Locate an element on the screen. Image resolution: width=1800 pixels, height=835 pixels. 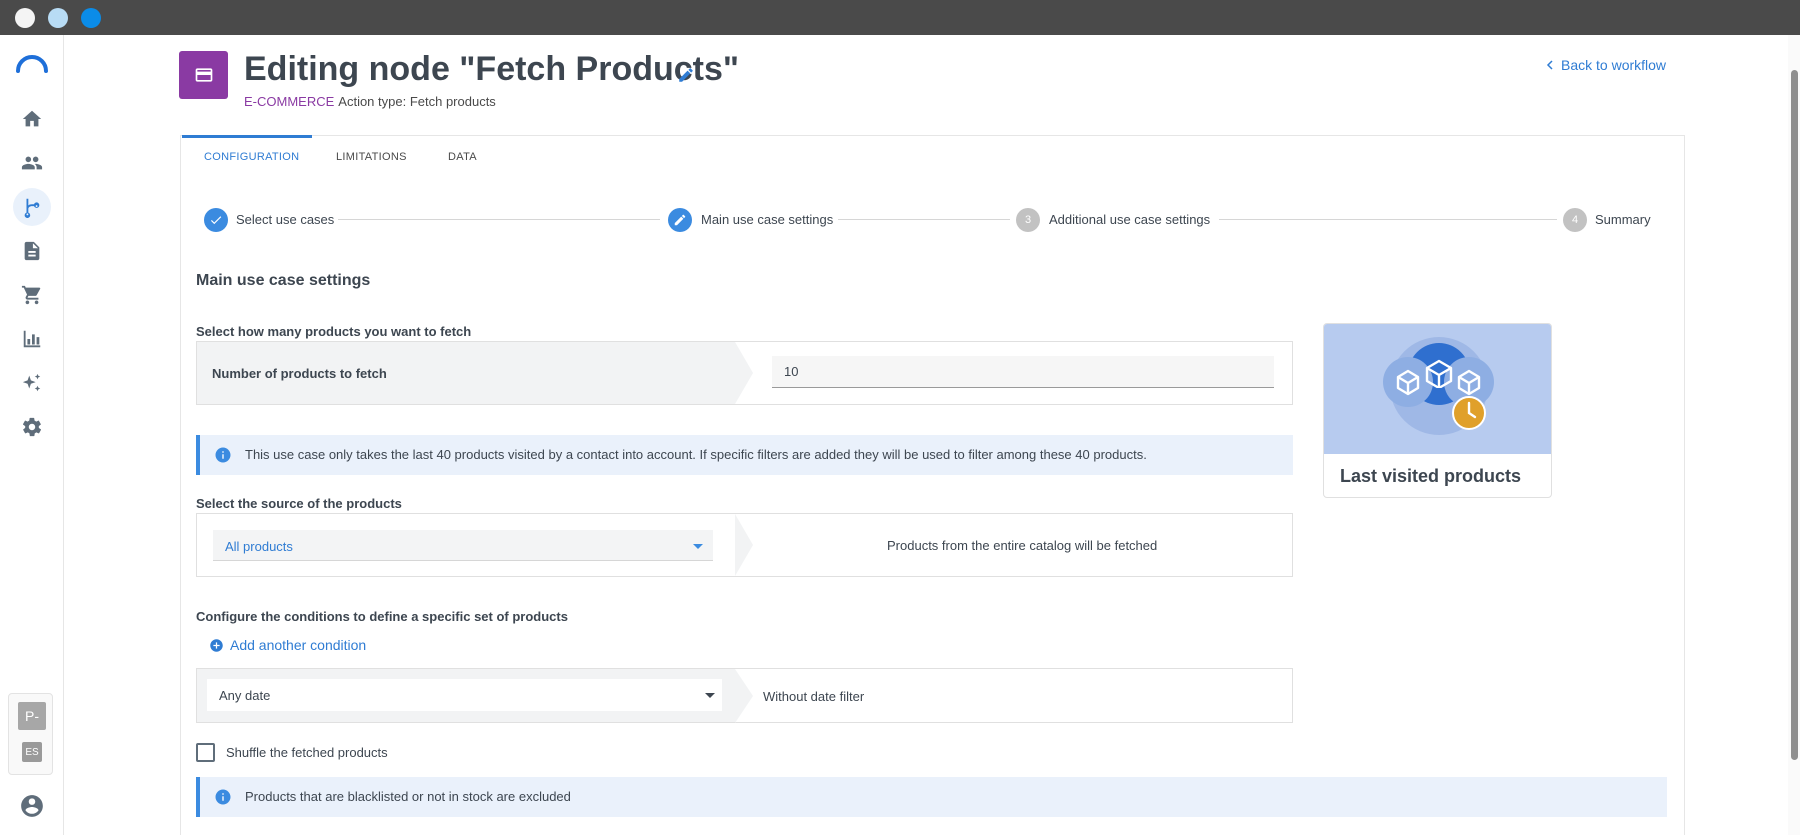
action-type: Action type: Fetch products is located at coordinates (417, 101).